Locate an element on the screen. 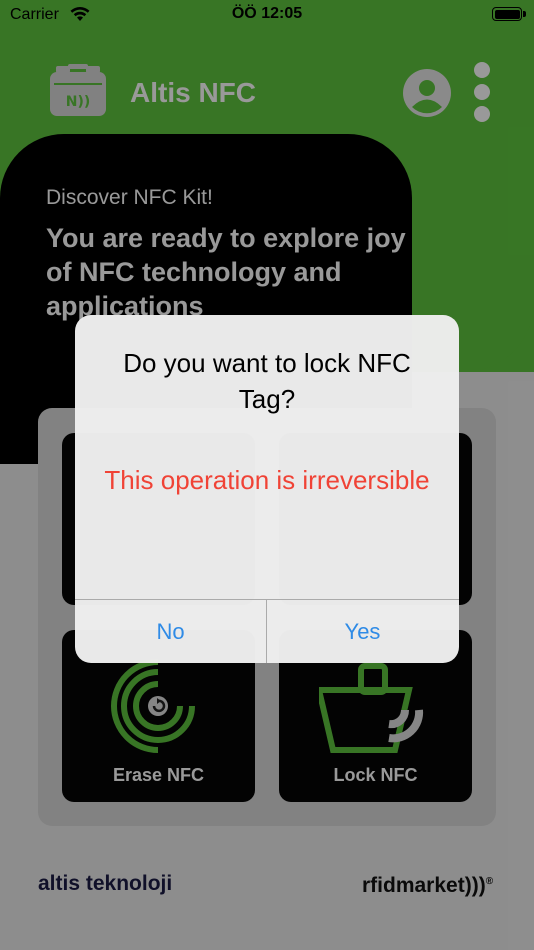  dialog-message: This operation is irreversible is located at coordinates (267, 480).